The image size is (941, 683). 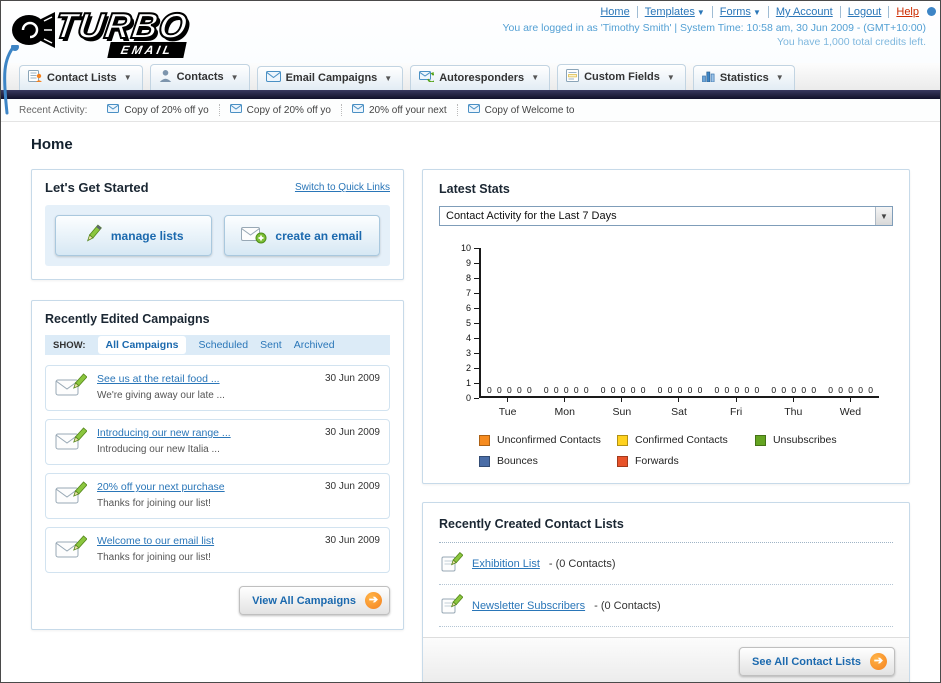 What do you see at coordinates (472, 293) in the screenshot?
I see `chart-y-tick: 7` at bounding box center [472, 293].